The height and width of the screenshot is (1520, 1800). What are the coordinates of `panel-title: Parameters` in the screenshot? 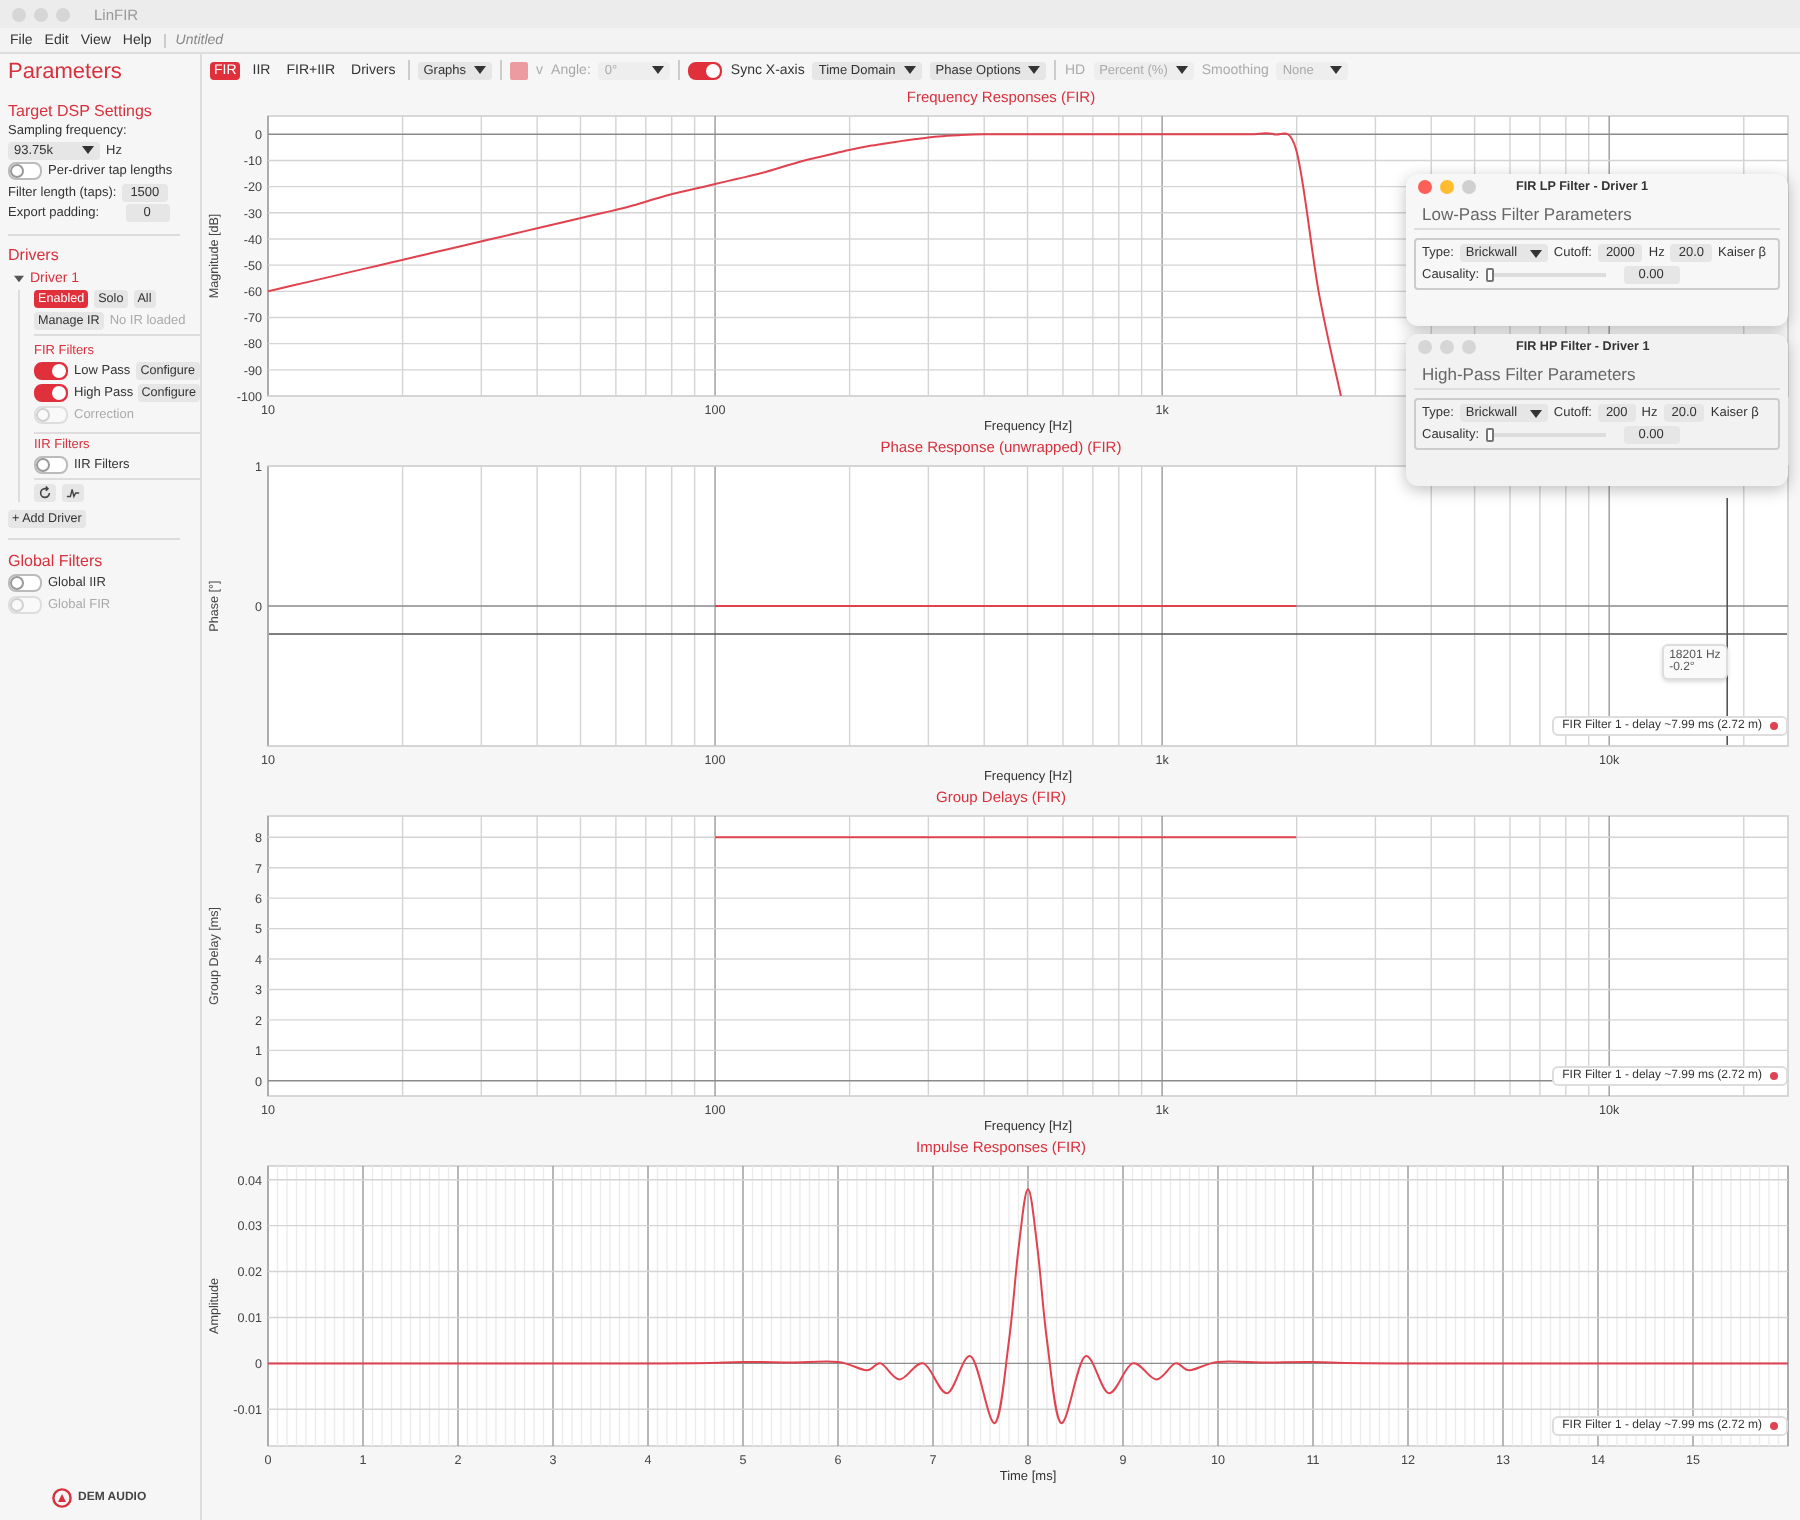 It's located at (66, 72).